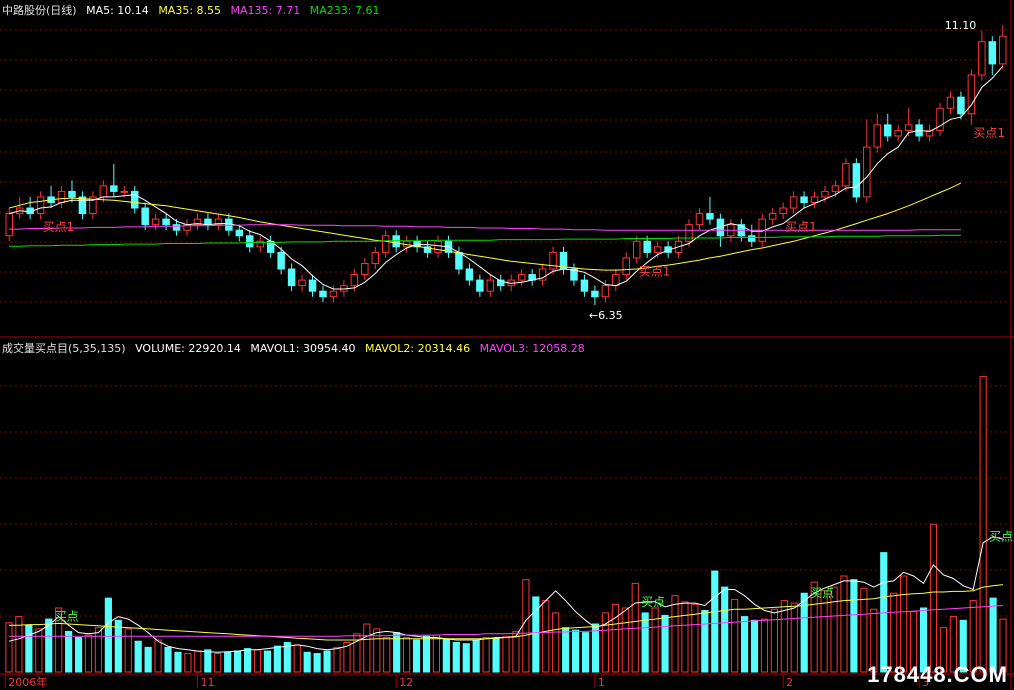  I want to click on volume-indicator-title: 成交量买点目(5,35,135), so click(64, 348).